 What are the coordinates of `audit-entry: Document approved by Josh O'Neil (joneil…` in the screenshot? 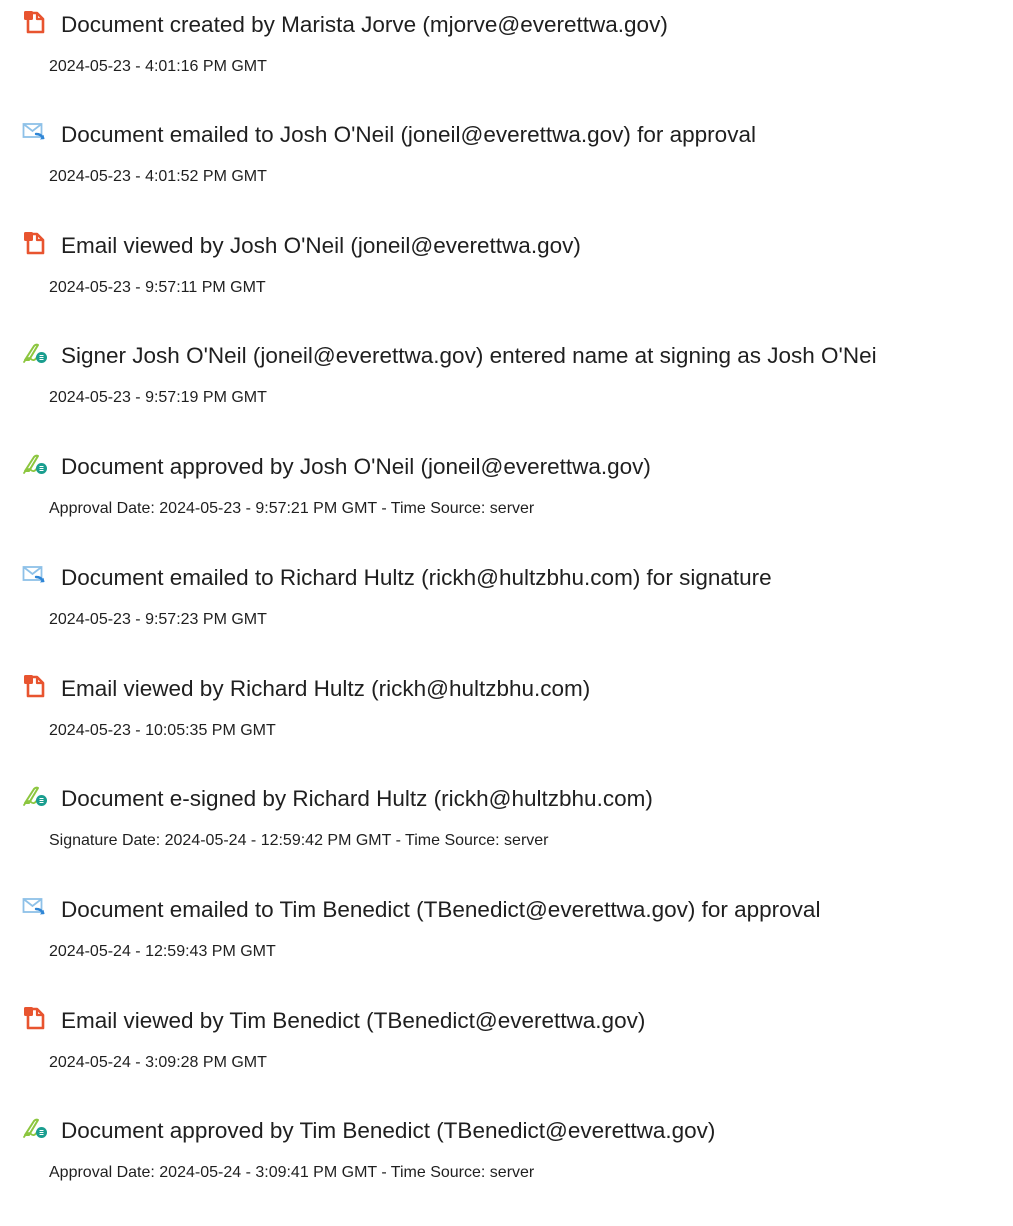 It's located at (506, 487).